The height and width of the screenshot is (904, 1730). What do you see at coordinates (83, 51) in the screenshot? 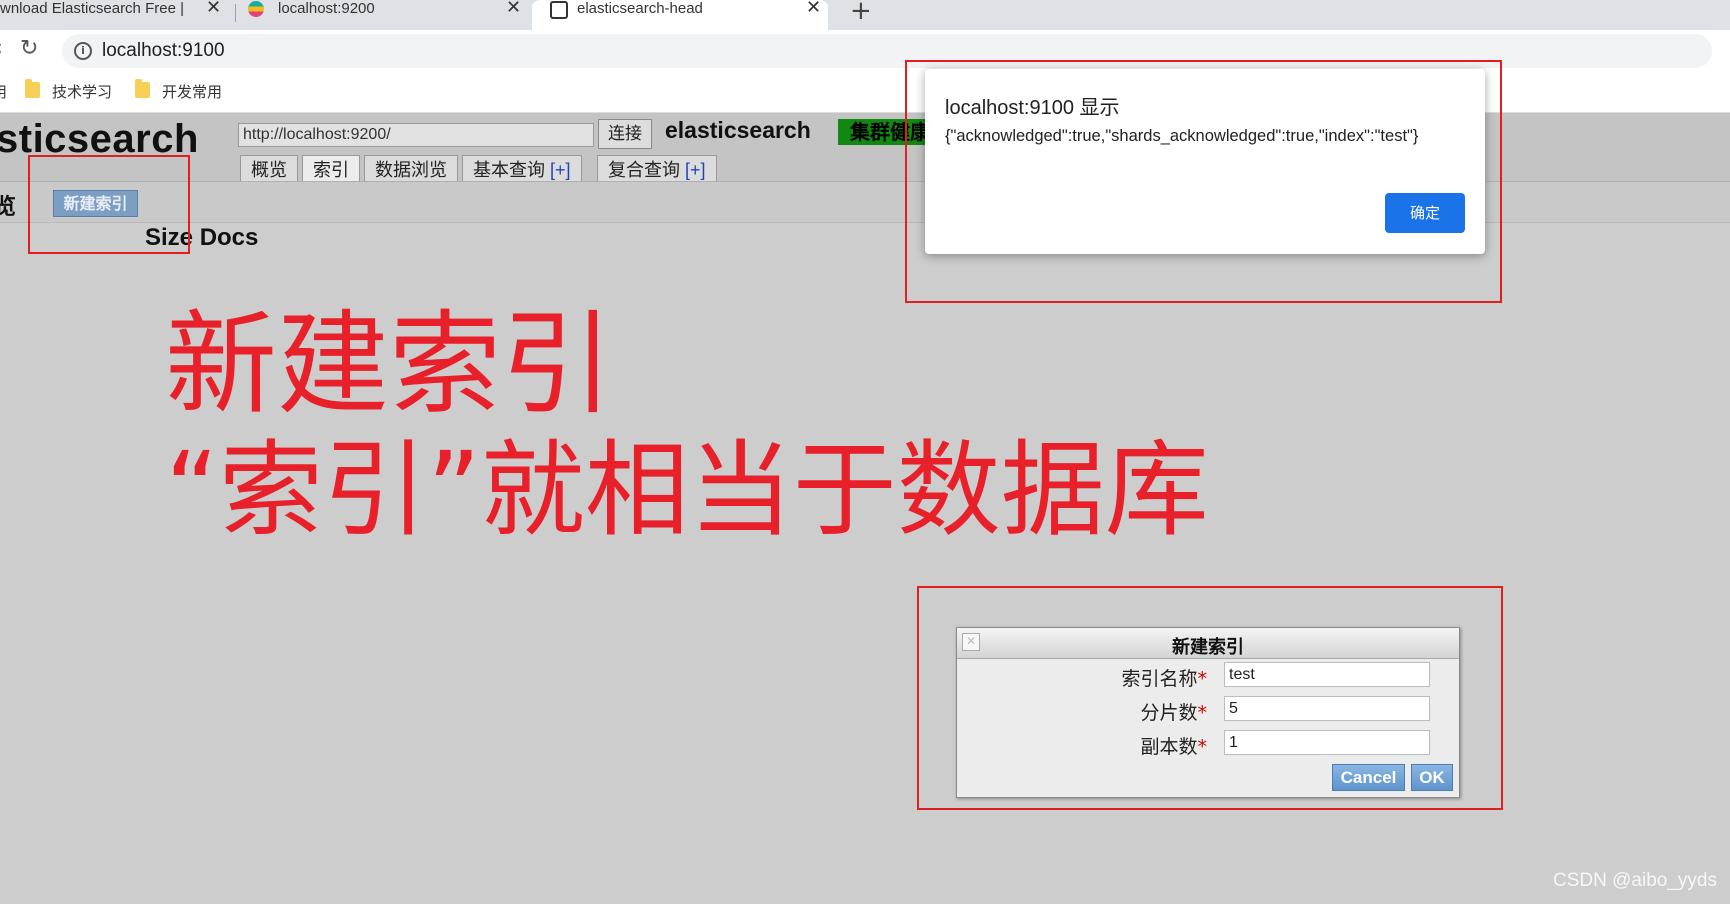
I see `site-info-icon: i` at bounding box center [83, 51].